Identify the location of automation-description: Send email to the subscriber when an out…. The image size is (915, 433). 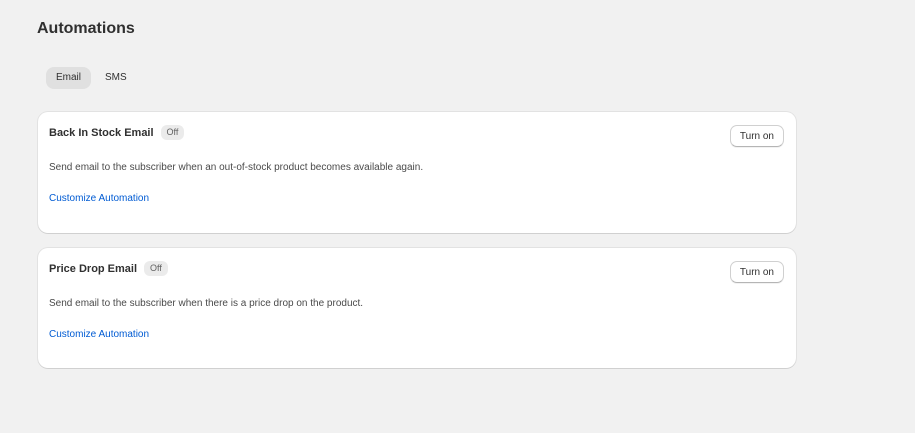
(236, 167).